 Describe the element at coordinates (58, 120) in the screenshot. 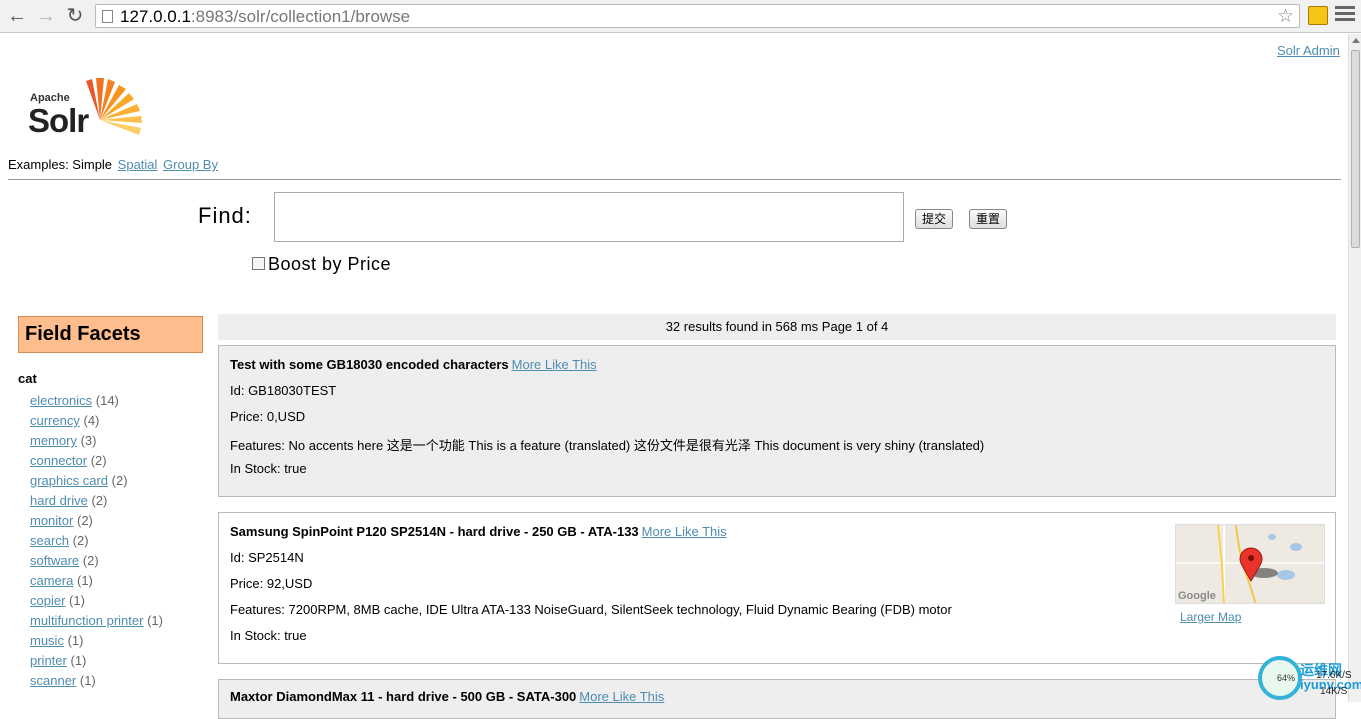

I see `logo-solr-text: Solr` at that location.